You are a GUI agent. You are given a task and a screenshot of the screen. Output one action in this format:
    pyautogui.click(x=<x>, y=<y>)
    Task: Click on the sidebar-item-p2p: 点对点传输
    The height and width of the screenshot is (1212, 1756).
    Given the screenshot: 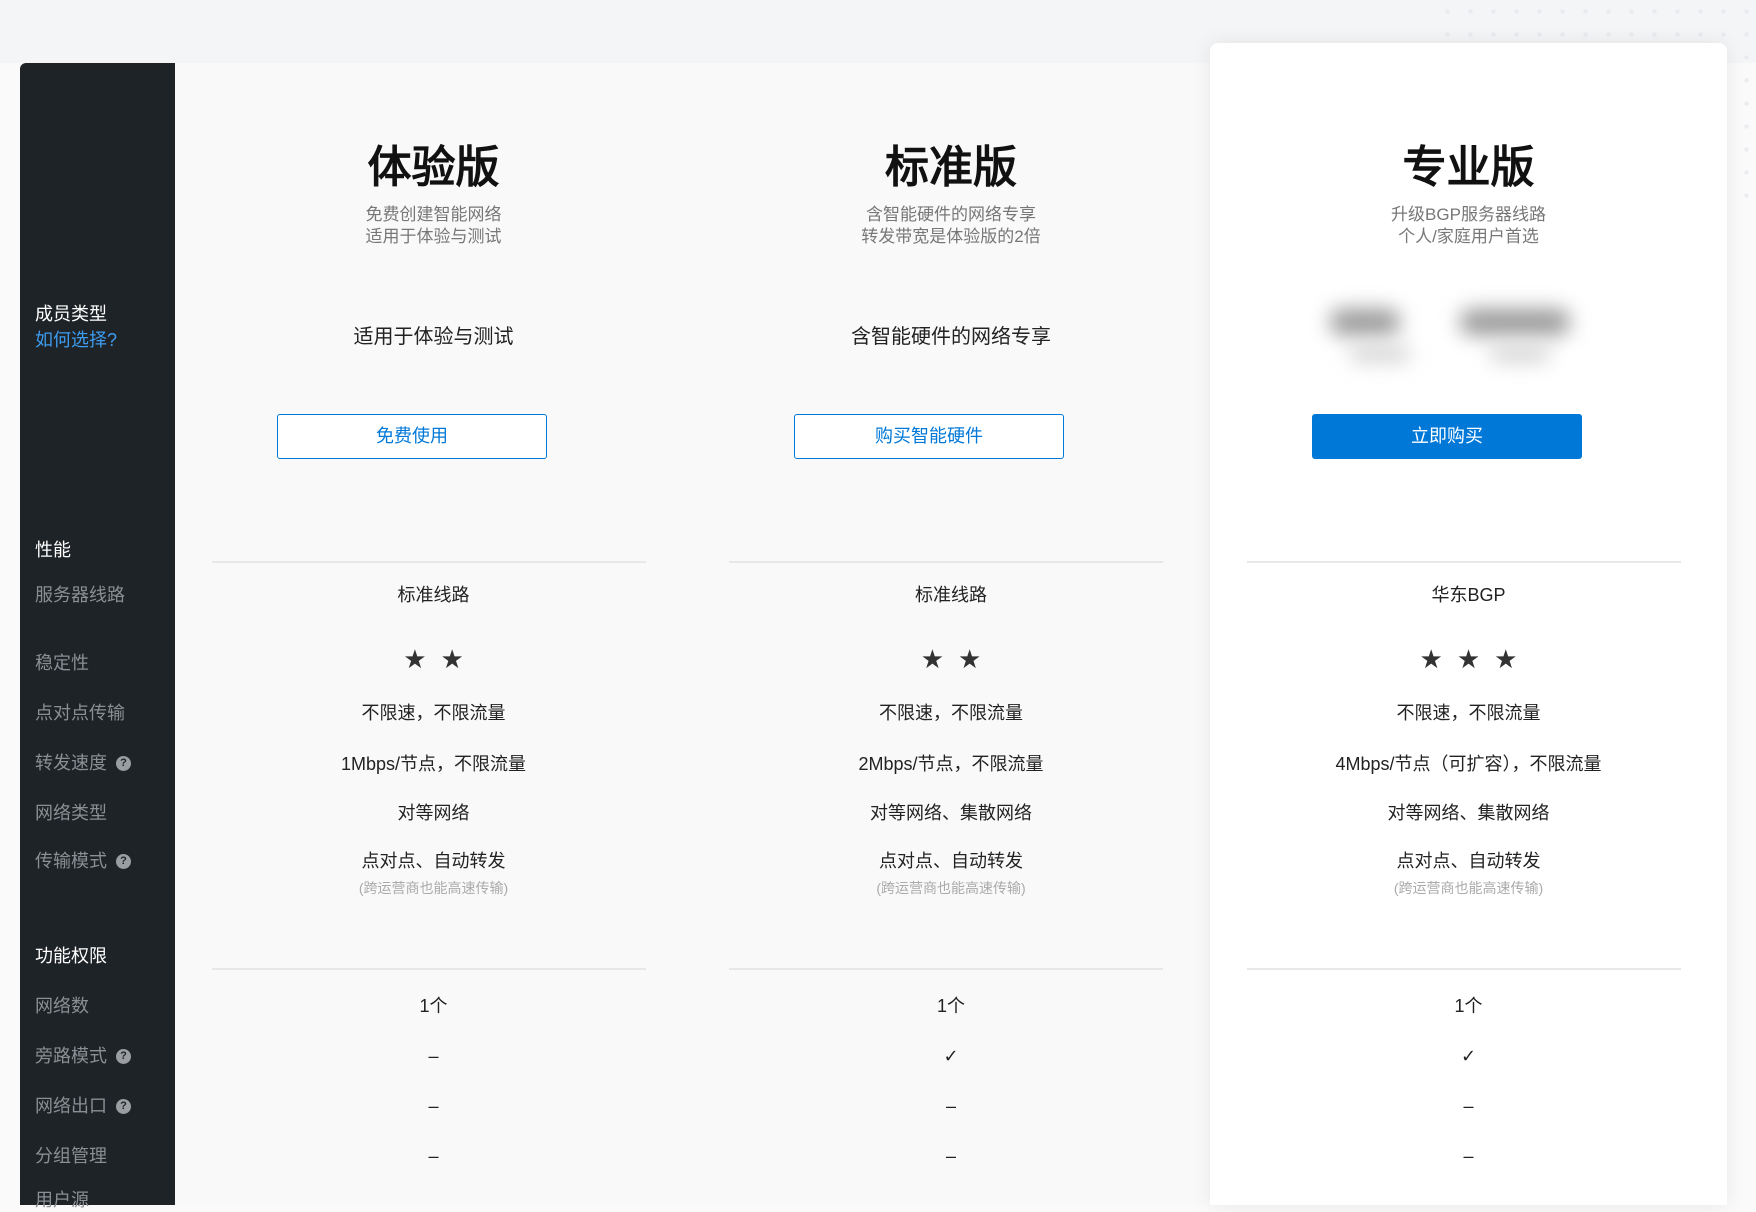 What is the action you would take?
    pyautogui.click(x=80, y=713)
    